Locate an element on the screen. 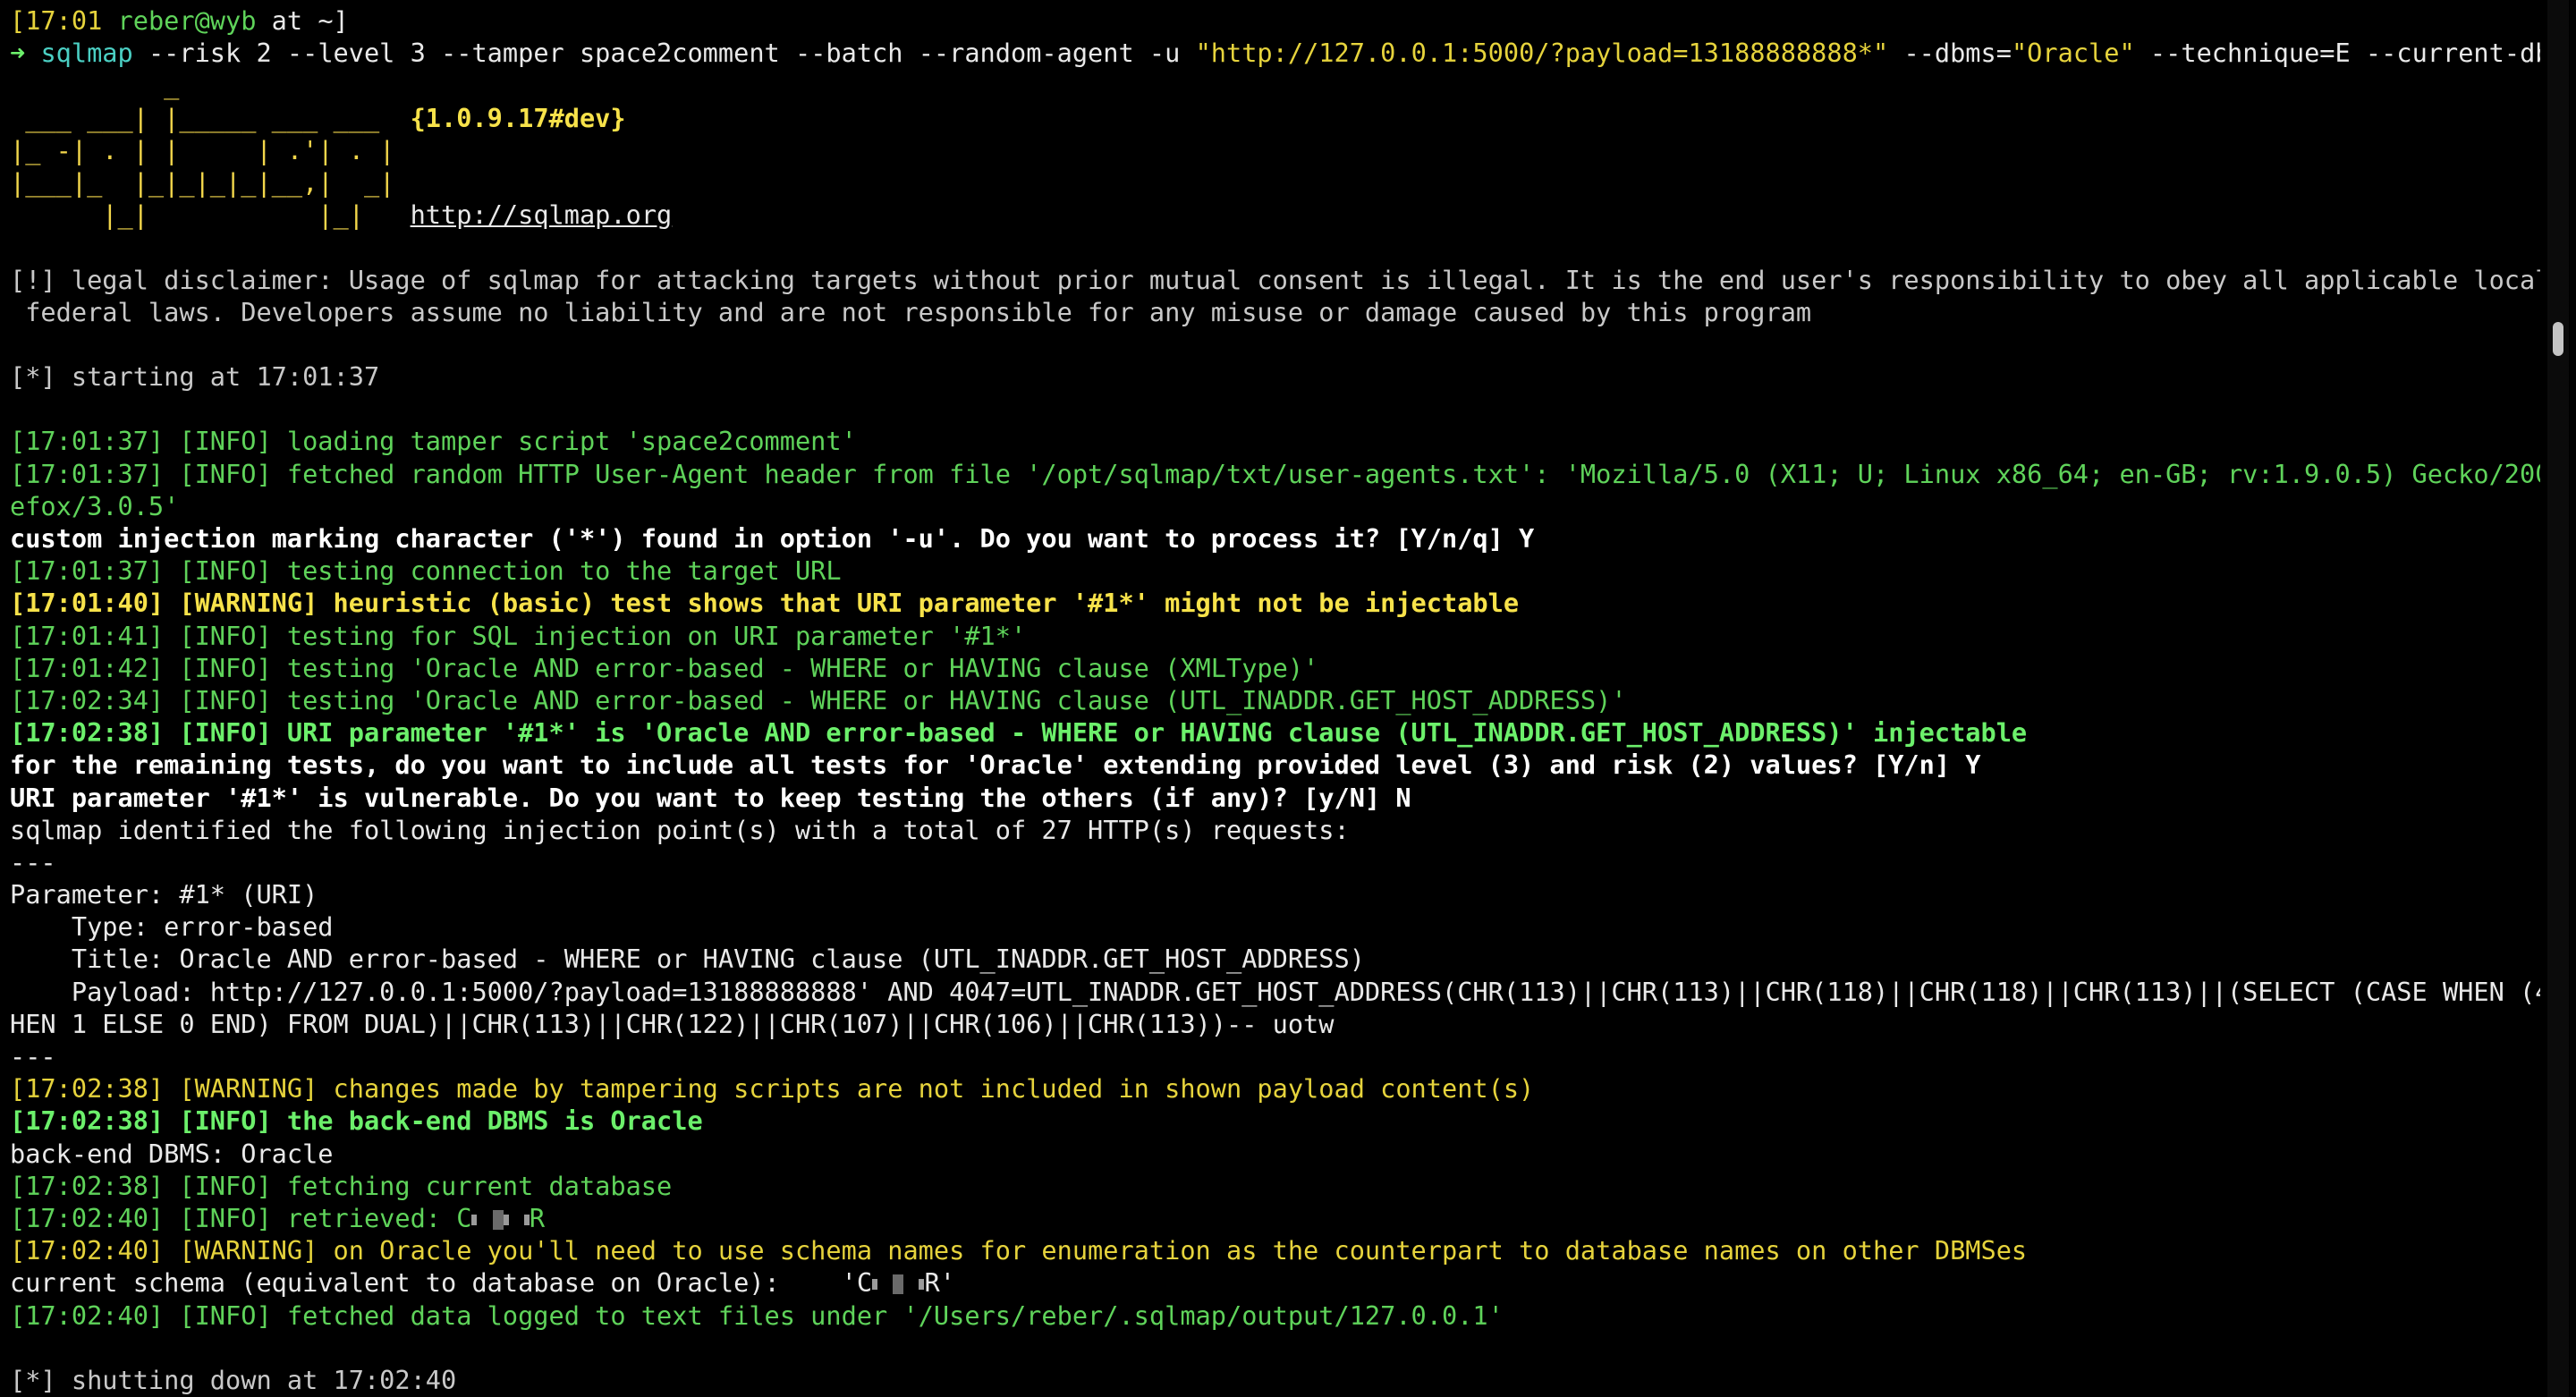  version-label: {1.0.9.17#dev} is located at coordinates (518, 117).